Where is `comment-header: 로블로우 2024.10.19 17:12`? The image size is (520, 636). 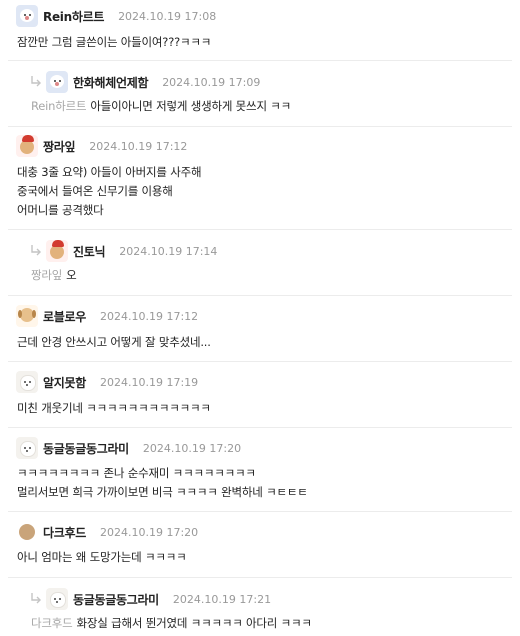
comment-header: 로블로우 2024.10.19 17:12 is located at coordinates (107, 316).